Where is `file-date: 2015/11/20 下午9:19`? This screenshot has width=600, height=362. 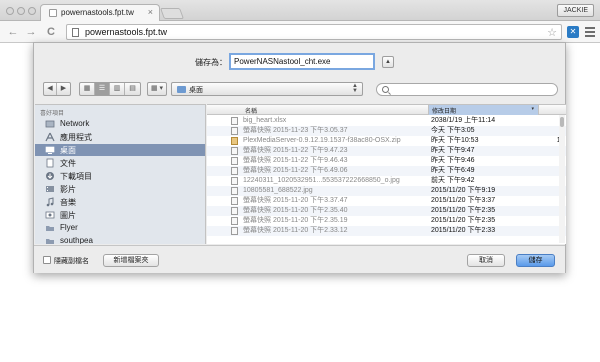 file-date: 2015/11/20 下午9:19 is located at coordinates (463, 190).